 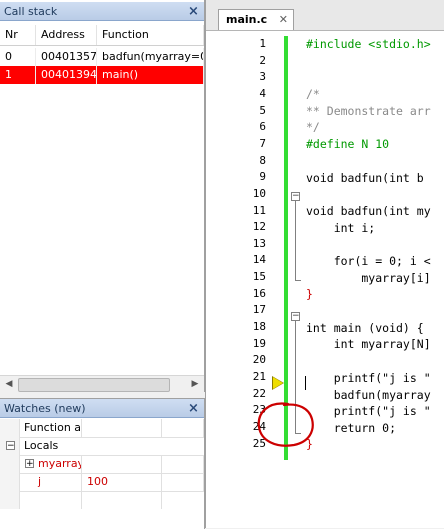 I want to click on frame-address: 00401394, so click(x=66, y=75).